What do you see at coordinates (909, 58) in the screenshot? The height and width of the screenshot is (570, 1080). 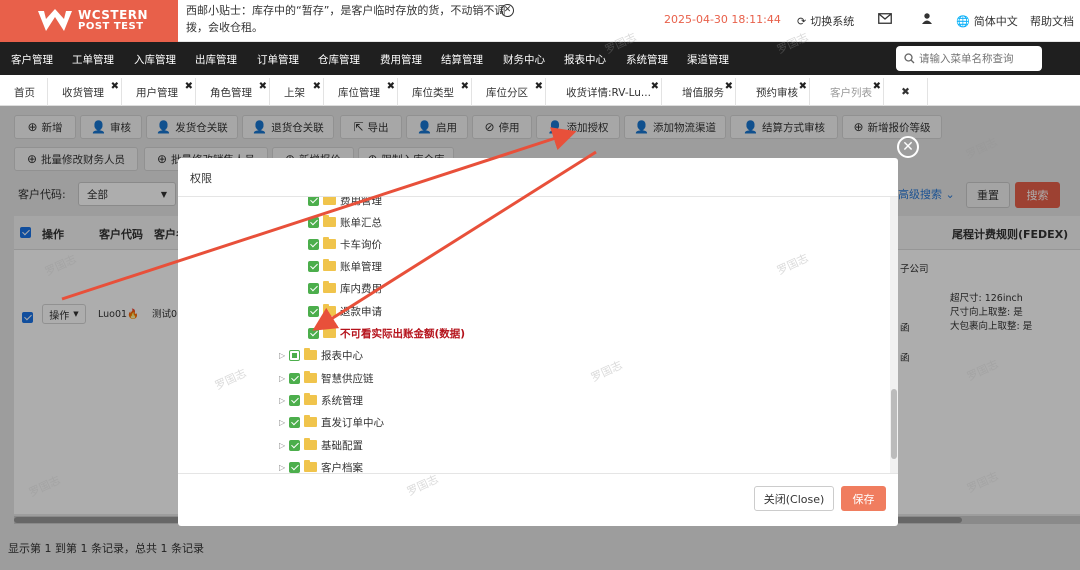 I see `search-icon` at bounding box center [909, 58].